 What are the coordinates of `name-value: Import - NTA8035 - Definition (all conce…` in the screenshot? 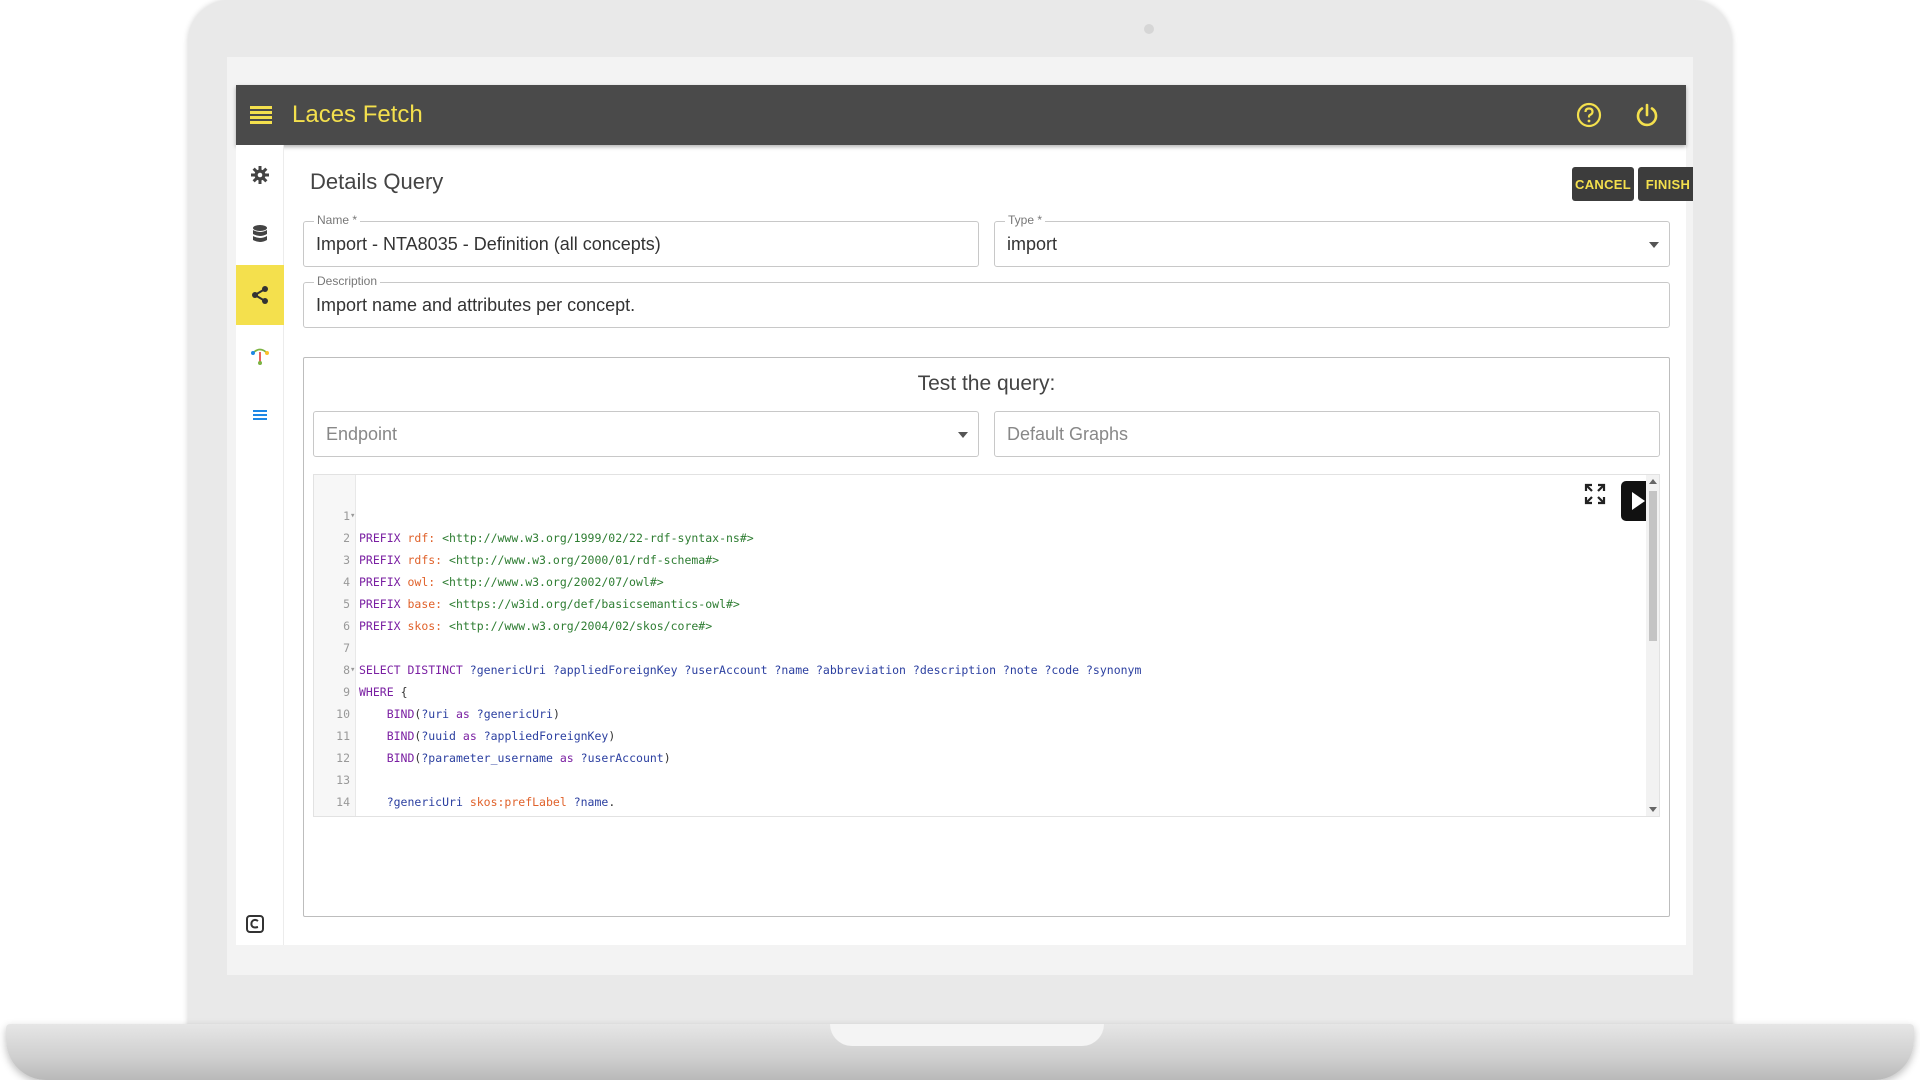 It's located at (488, 244).